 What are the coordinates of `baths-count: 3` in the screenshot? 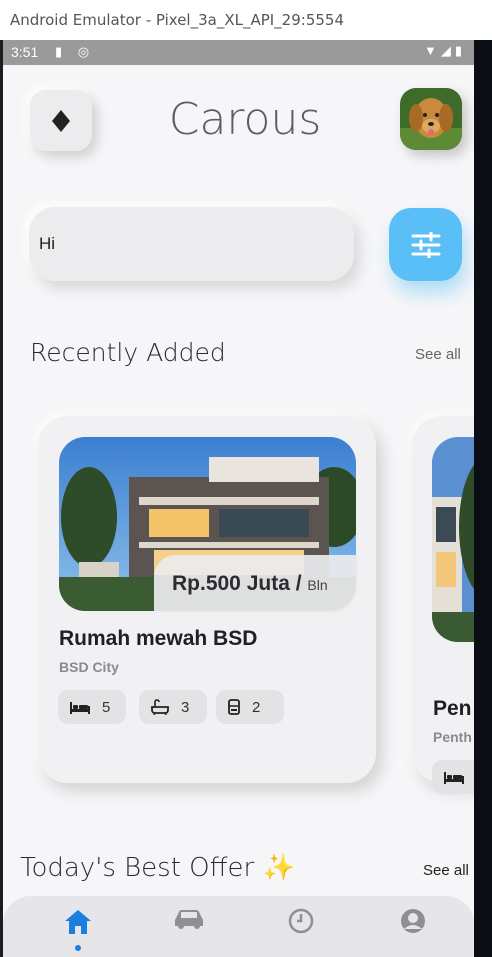 It's located at (185, 707).